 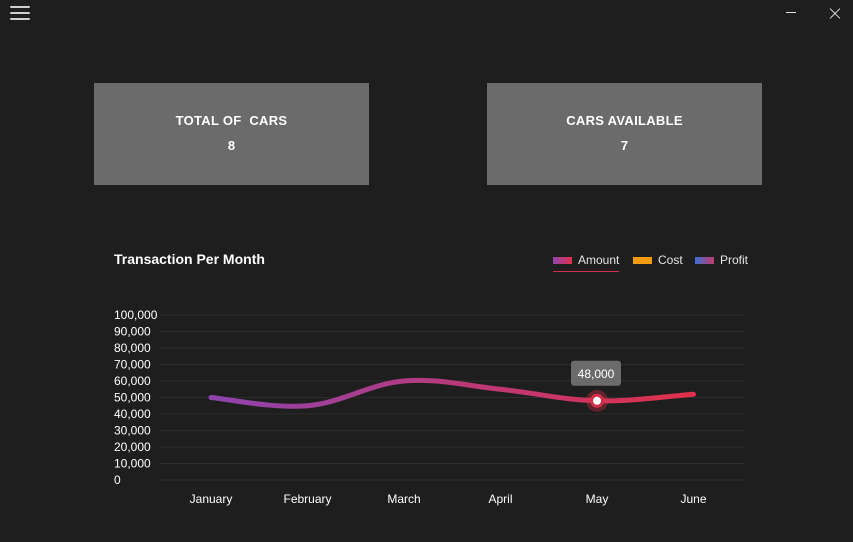 What do you see at coordinates (597, 499) in the screenshot?
I see `x-tick-label: May` at bounding box center [597, 499].